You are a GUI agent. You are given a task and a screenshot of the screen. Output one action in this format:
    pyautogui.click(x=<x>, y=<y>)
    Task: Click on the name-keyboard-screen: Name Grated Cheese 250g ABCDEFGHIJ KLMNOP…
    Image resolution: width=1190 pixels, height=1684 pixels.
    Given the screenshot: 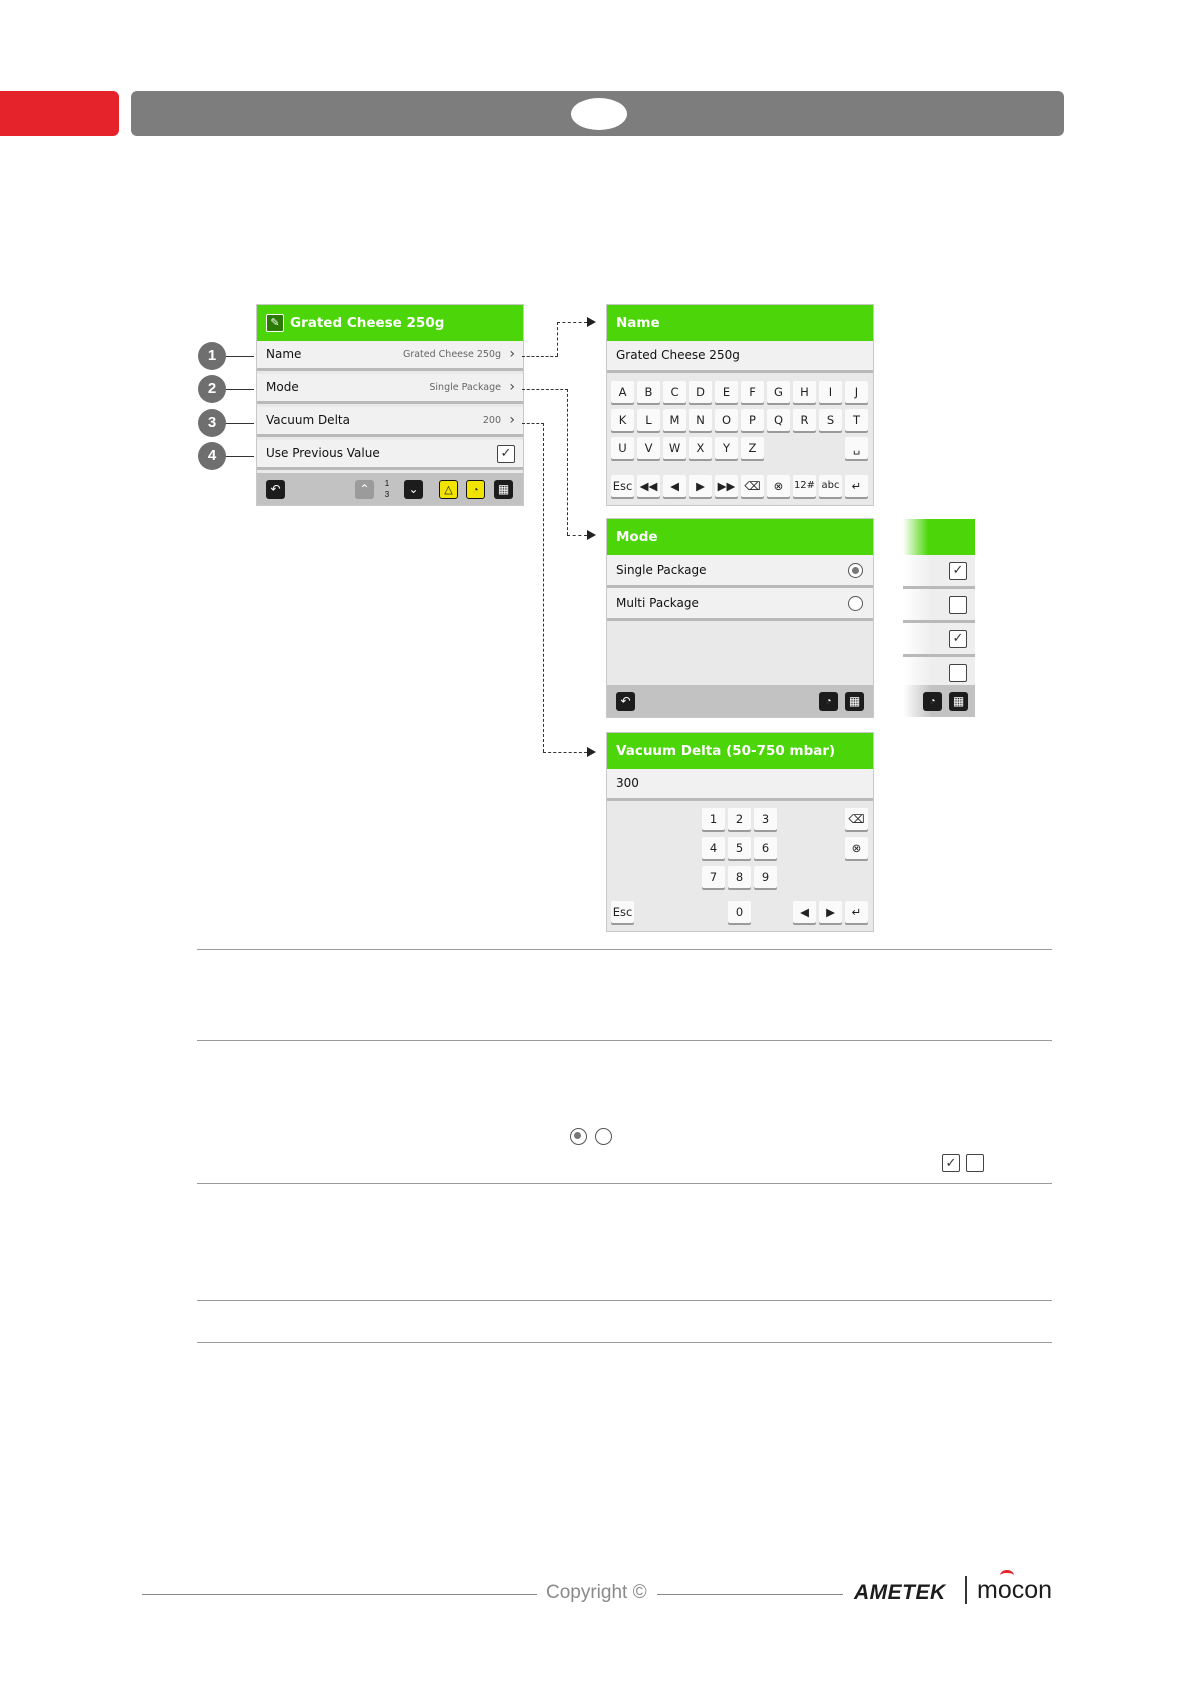 What is the action you would take?
    pyautogui.click(x=740, y=405)
    